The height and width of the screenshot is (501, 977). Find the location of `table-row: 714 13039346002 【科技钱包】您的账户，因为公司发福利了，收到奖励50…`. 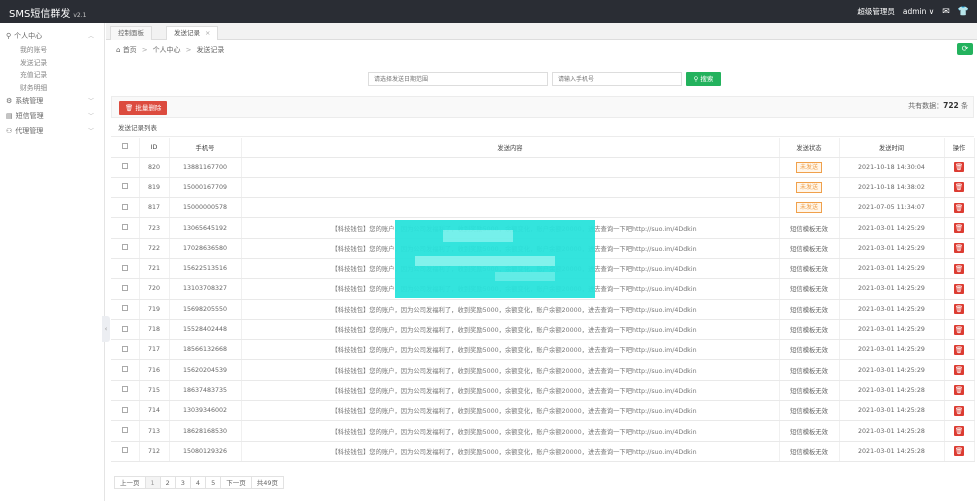

table-row: 714 13039346002 【科技钱包】您的账户，因为公司发福利了，收到奖励50… is located at coordinates (543, 411).